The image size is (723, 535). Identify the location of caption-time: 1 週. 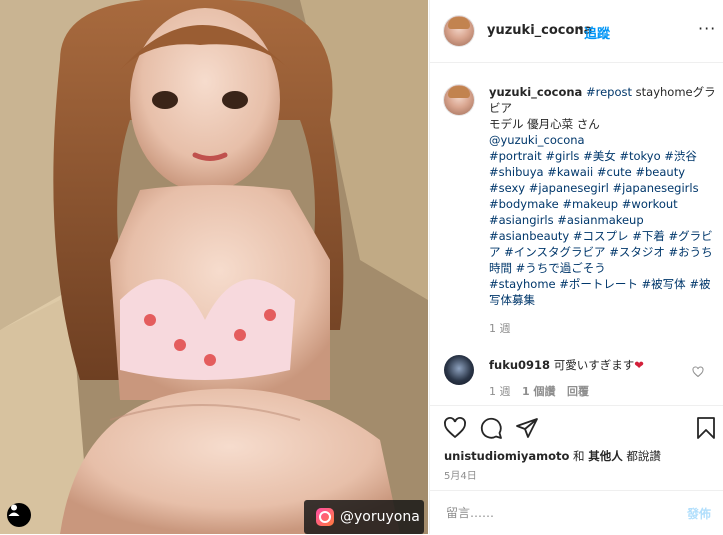
(500, 328).